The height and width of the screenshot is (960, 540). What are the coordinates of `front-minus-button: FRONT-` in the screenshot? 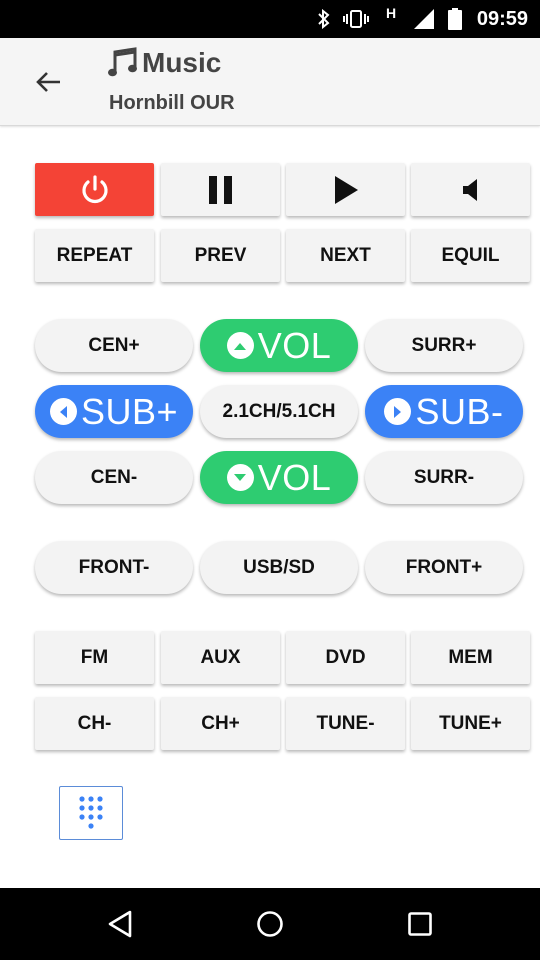 It's located at (114, 567).